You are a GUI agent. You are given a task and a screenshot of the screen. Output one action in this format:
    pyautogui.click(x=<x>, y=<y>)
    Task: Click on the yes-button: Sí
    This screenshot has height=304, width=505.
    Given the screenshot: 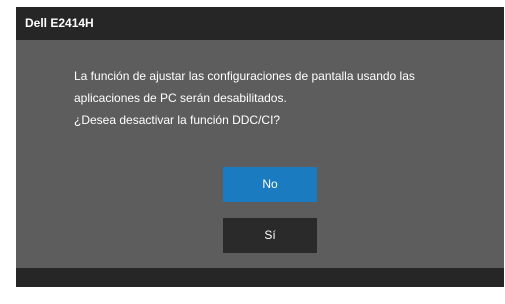 What is the action you would take?
    pyautogui.click(x=270, y=235)
    